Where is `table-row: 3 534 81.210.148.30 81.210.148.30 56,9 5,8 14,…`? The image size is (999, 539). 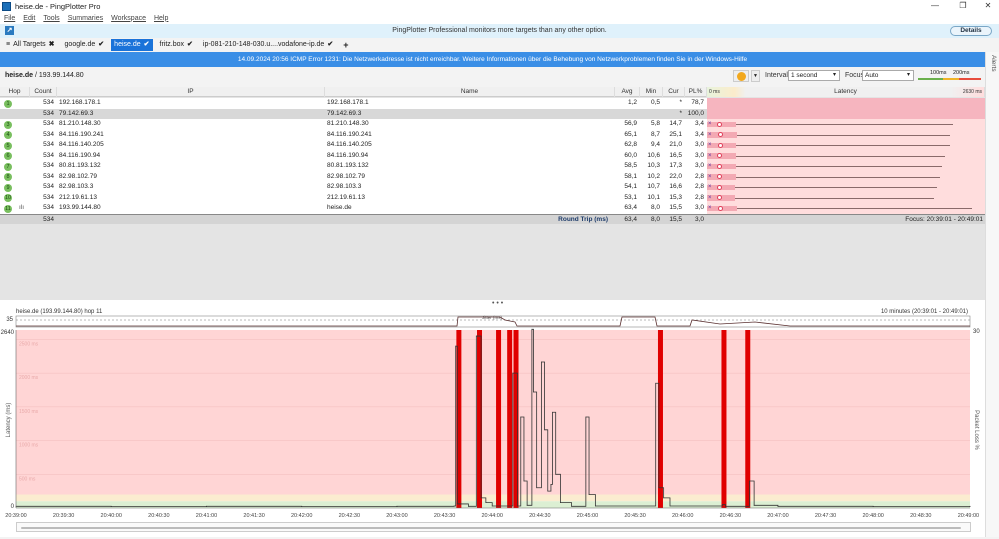
table-row: 3 534 81.210.148.30 81.210.148.30 56,9 5,8 14,… is located at coordinates (492, 124).